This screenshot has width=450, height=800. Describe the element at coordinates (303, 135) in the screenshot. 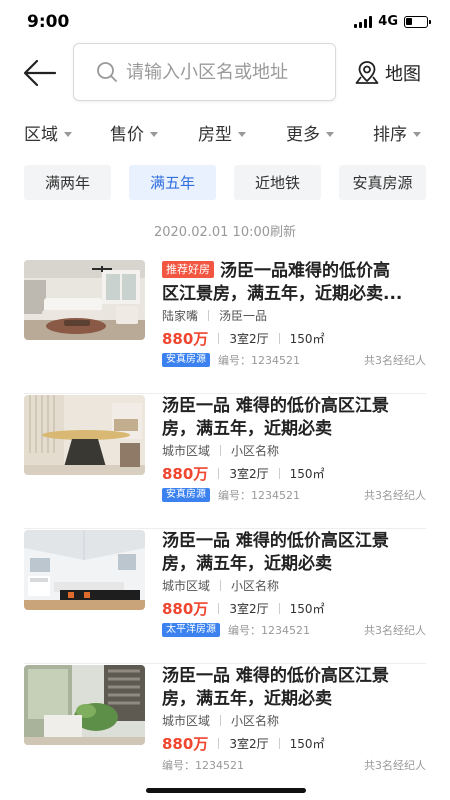

I see `filter-label: 更多` at that location.